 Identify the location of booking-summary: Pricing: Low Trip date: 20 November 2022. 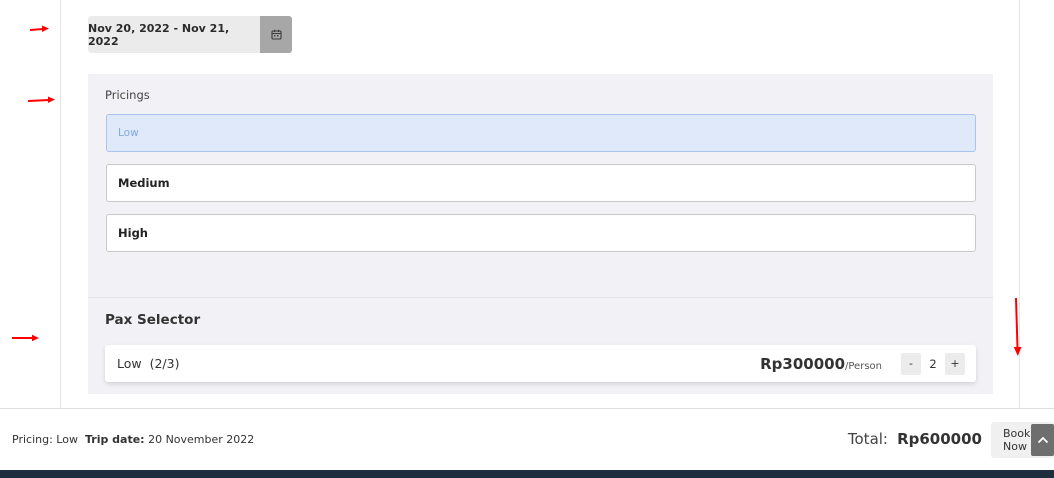
(133, 439).